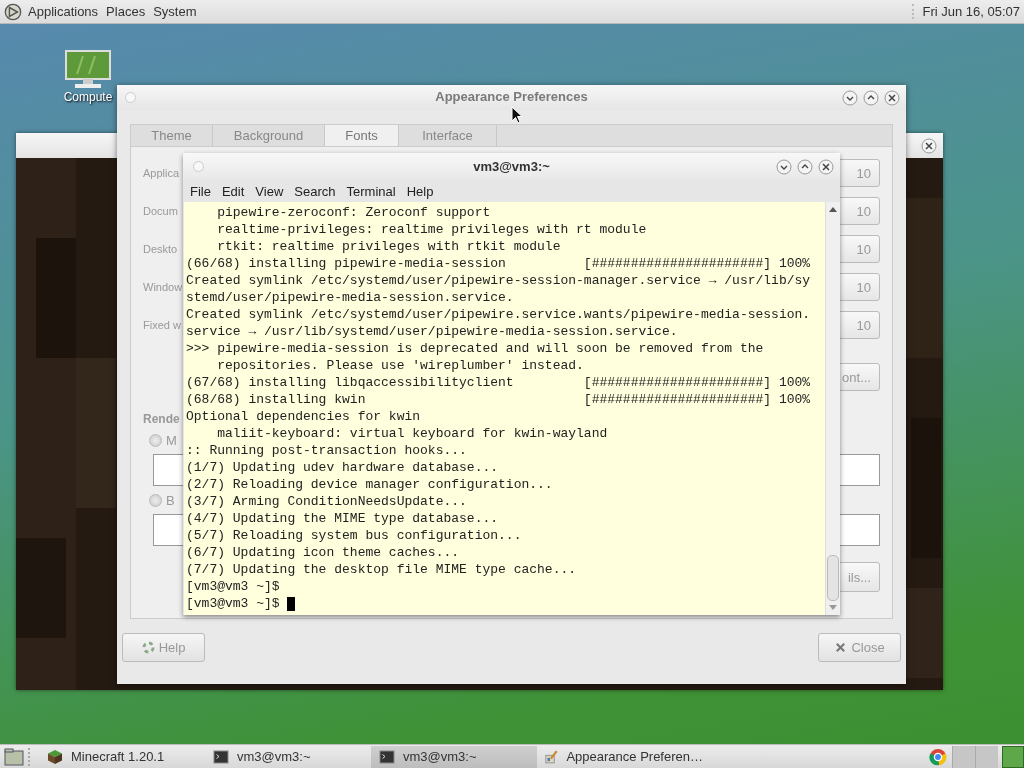 The height and width of the screenshot is (768, 1024). What do you see at coordinates (63, 11) in the screenshot?
I see `panel-menu: Applications` at bounding box center [63, 11].